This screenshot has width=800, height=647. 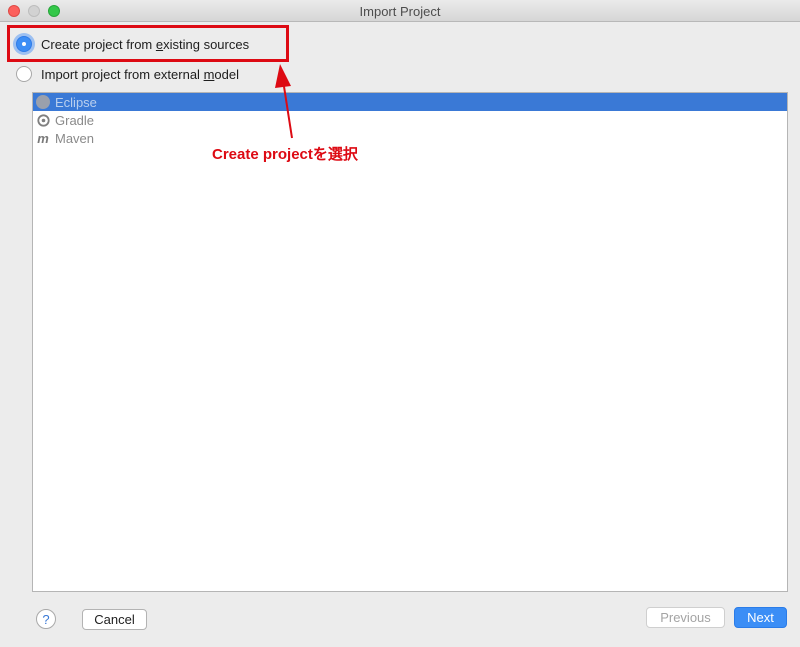 I want to click on annotation-label: Create projectを選択, so click(x=285, y=154).